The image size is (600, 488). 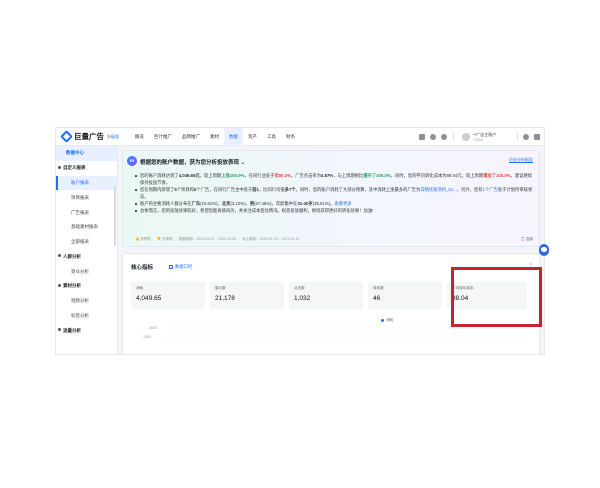 I want to click on document-icon, so click(x=171, y=266).